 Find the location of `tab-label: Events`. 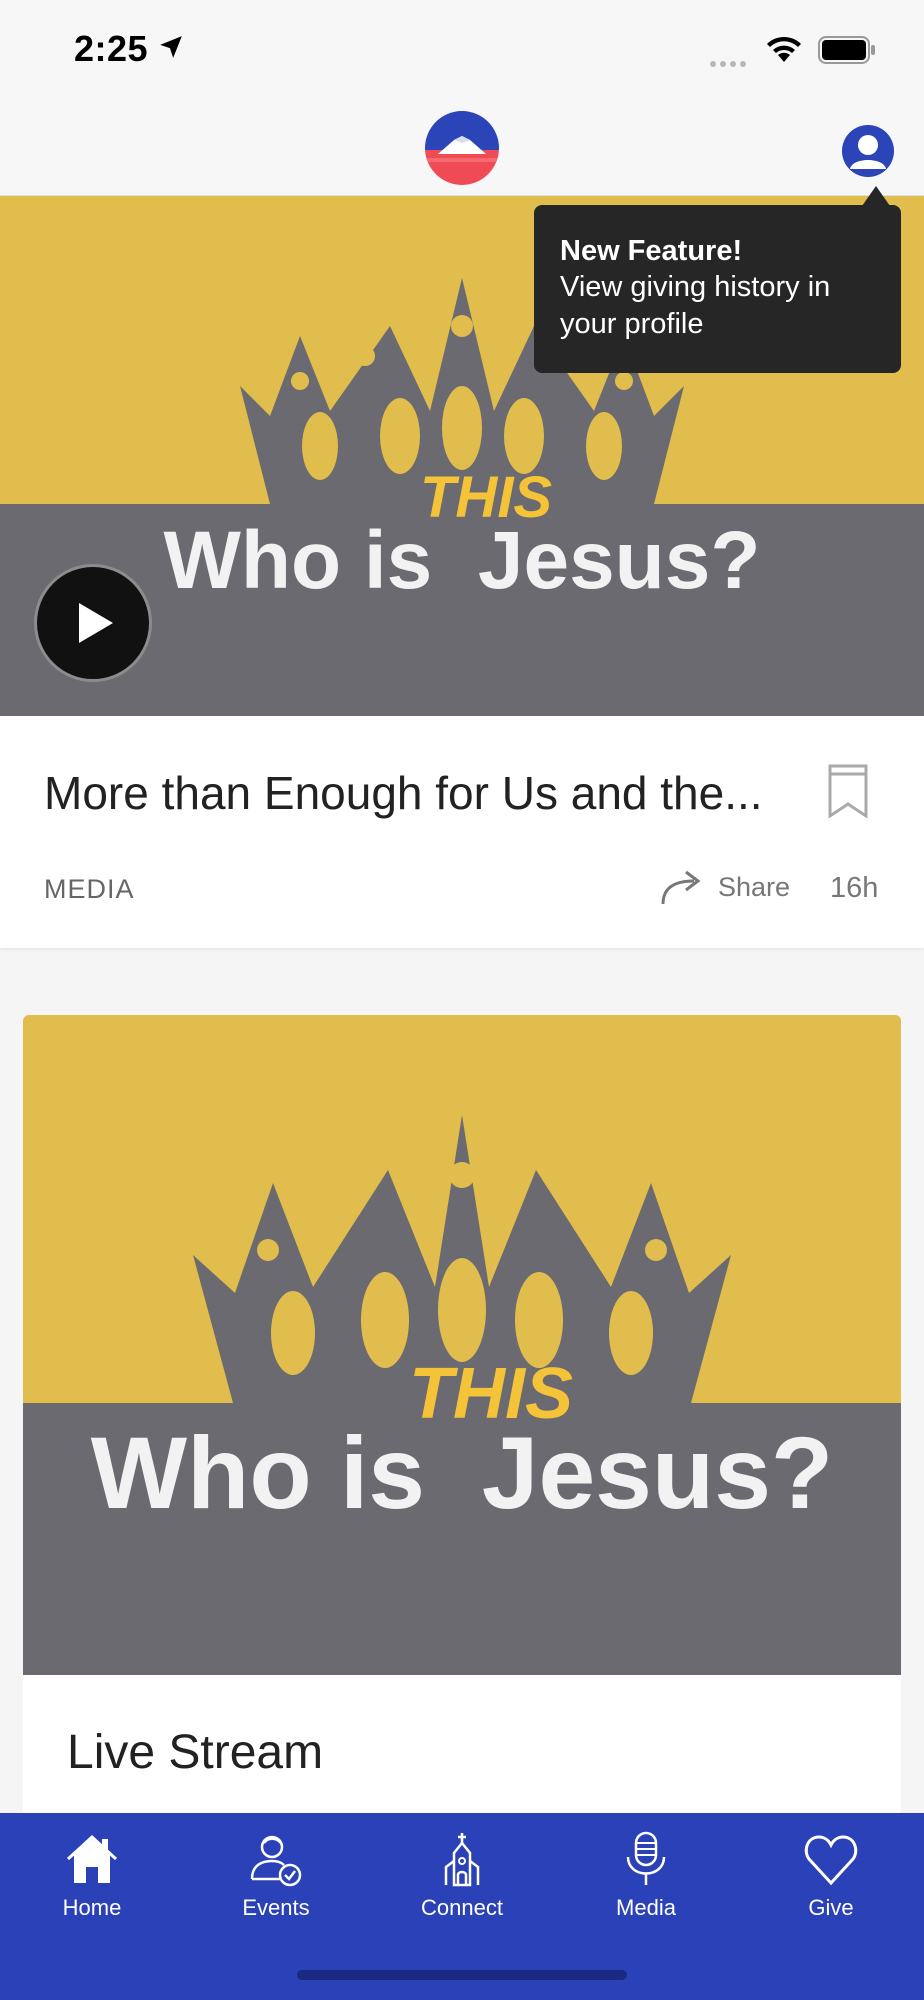

tab-label: Events is located at coordinates (276, 1907).